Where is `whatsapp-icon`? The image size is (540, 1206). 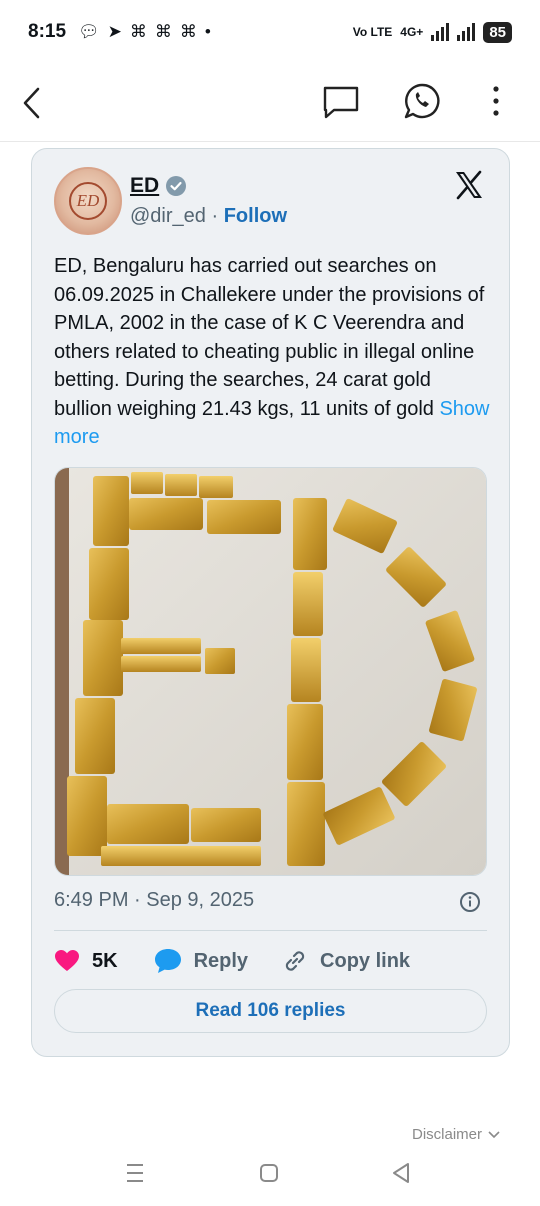 whatsapp-icon is located at coordinates (422, 101).